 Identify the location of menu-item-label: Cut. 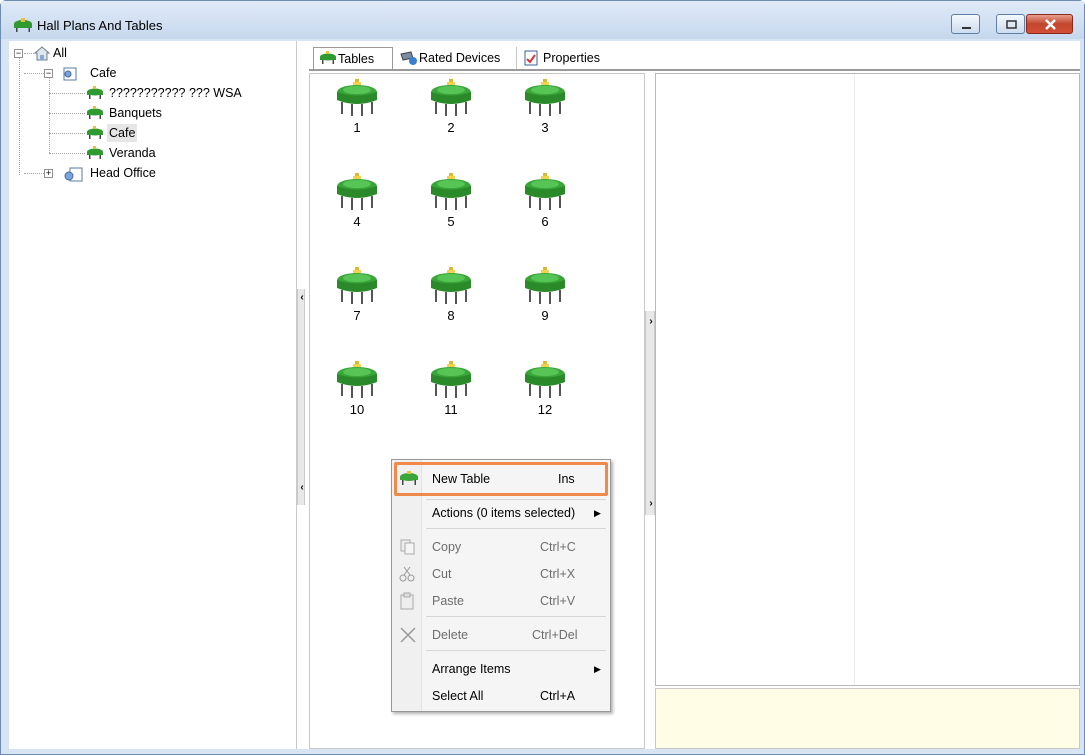
(442, 574).